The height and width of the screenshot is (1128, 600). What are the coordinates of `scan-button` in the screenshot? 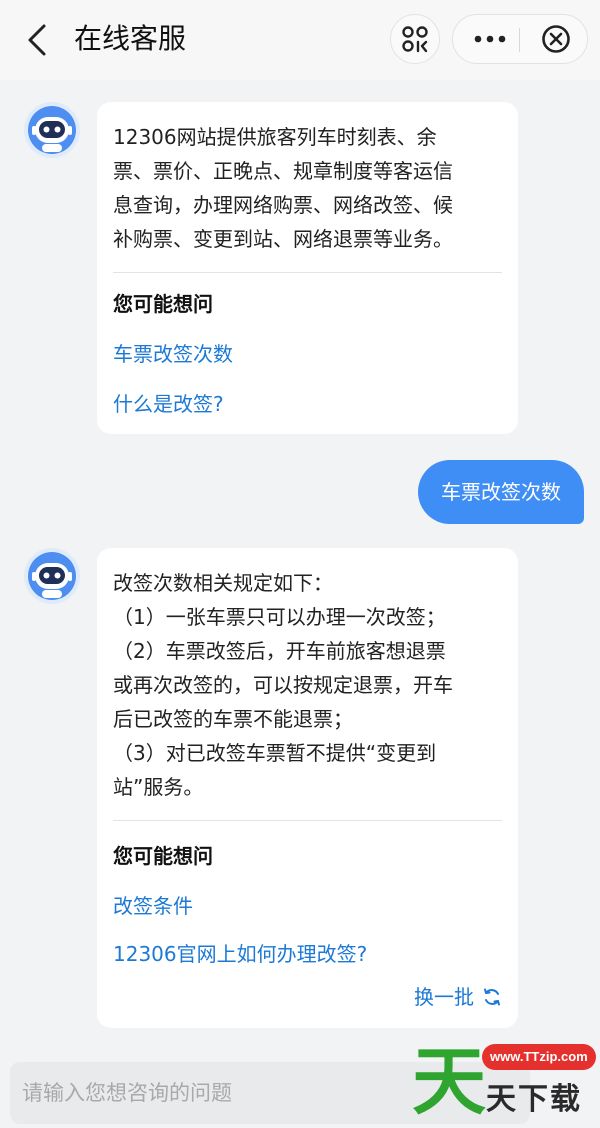 It's located at (415, 39).